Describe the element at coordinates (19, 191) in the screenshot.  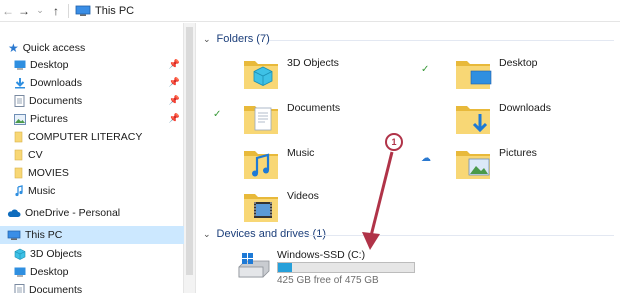
I see `music-icon` at that location.